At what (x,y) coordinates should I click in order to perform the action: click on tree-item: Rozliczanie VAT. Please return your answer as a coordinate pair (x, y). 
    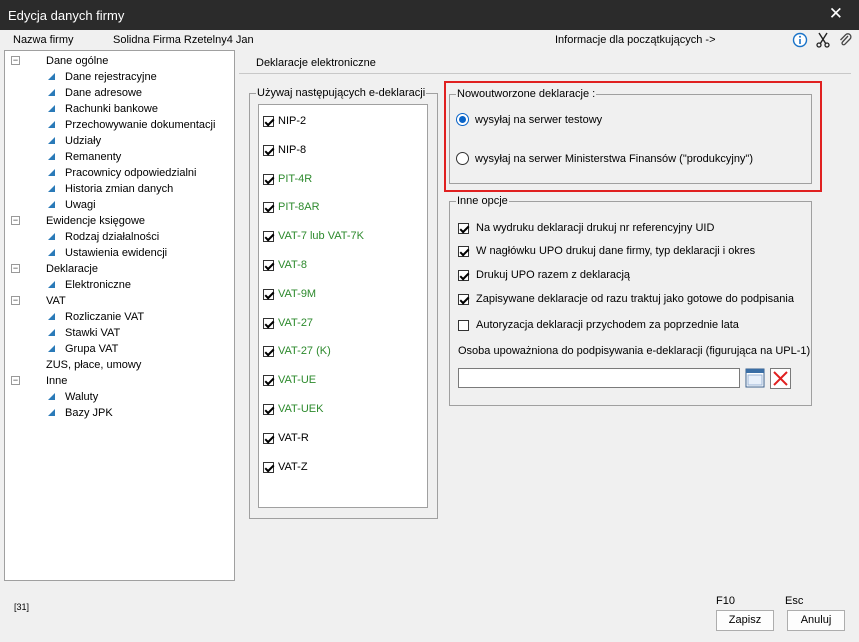
    Looking at the image, I should click on (104, 317).